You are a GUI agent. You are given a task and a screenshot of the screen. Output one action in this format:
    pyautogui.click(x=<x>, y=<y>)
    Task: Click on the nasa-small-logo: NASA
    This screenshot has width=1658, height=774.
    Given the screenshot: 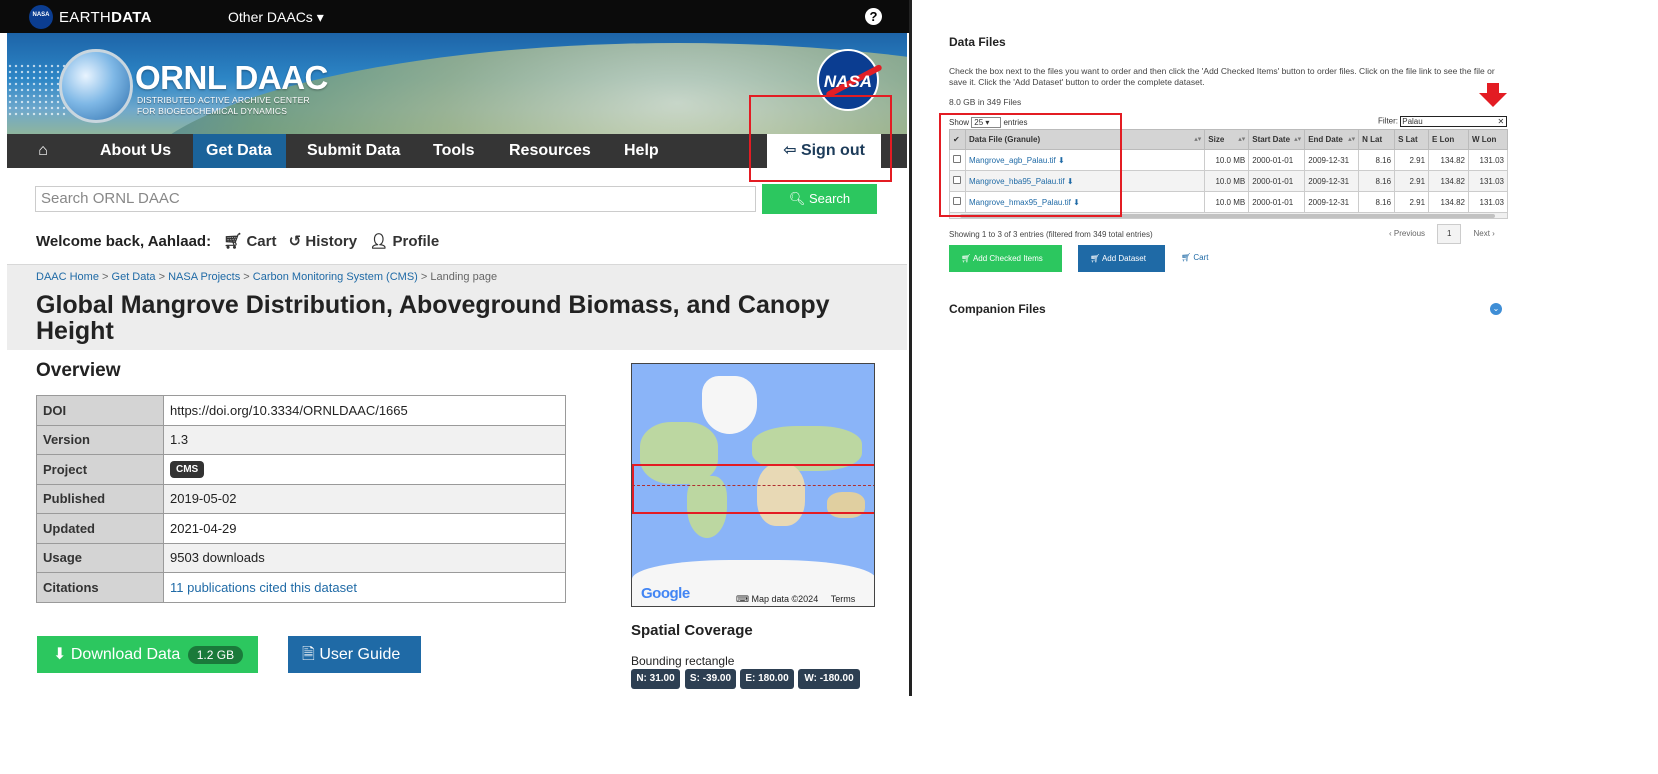 What is the action you would take?
    pyautogui.click(x=41, y=17)
    